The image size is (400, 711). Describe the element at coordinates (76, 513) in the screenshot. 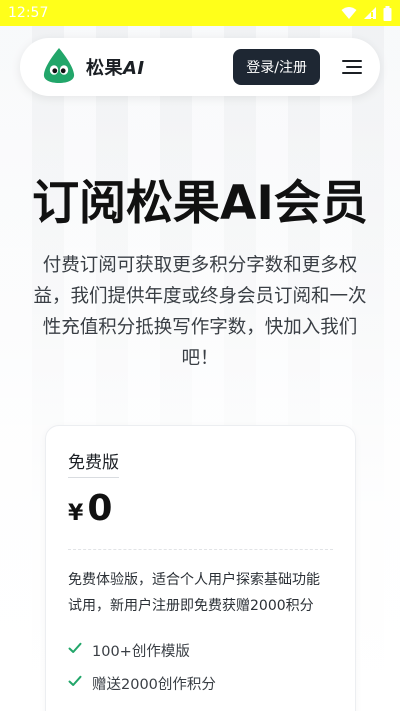

I see `price-currency: ¥` at that location.